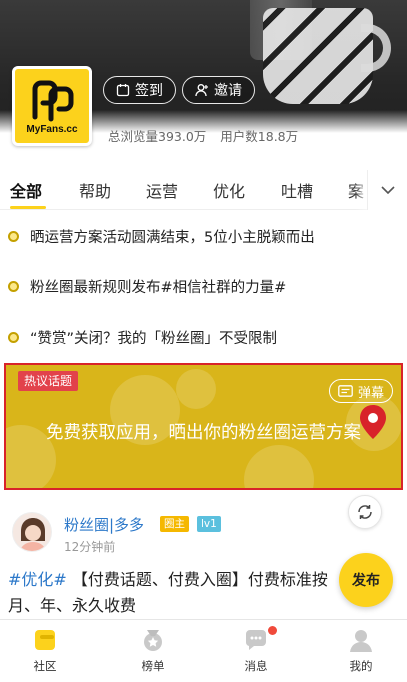 The width and height of the screenshot is (407, 682). I want to click on users-count: 用户数18.8万, so click(259, 136).